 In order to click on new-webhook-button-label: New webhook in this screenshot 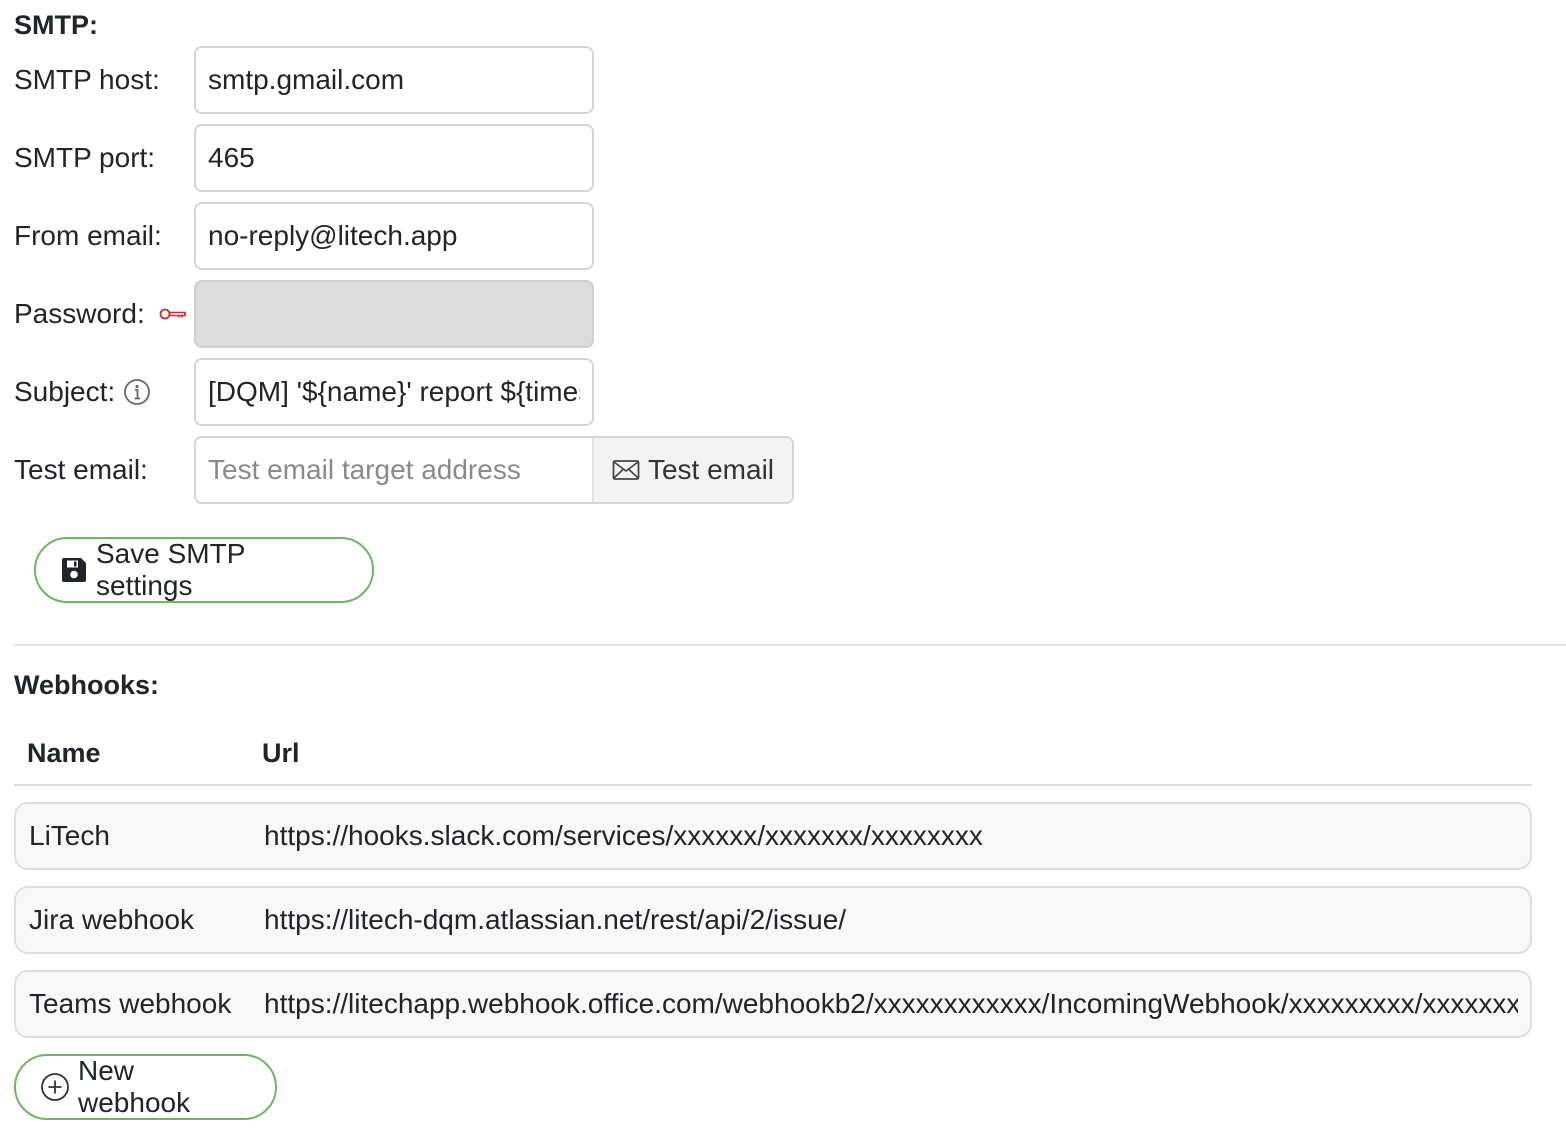, I will do `click(134, 1086)`.